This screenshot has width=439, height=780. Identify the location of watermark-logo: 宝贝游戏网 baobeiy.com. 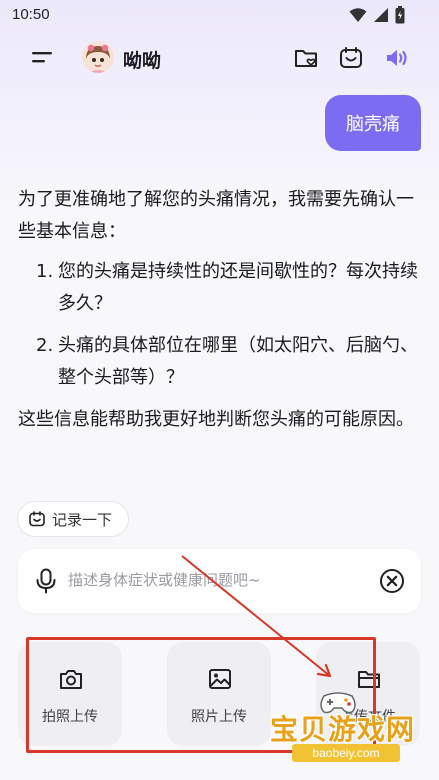
(347, 728).